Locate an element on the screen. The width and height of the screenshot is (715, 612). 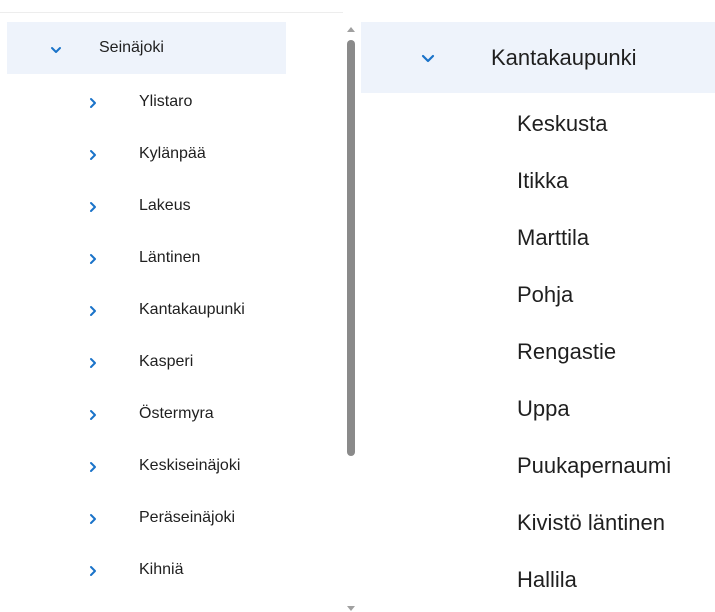
scrollbar-thumb is located at coordinates (351, 248).